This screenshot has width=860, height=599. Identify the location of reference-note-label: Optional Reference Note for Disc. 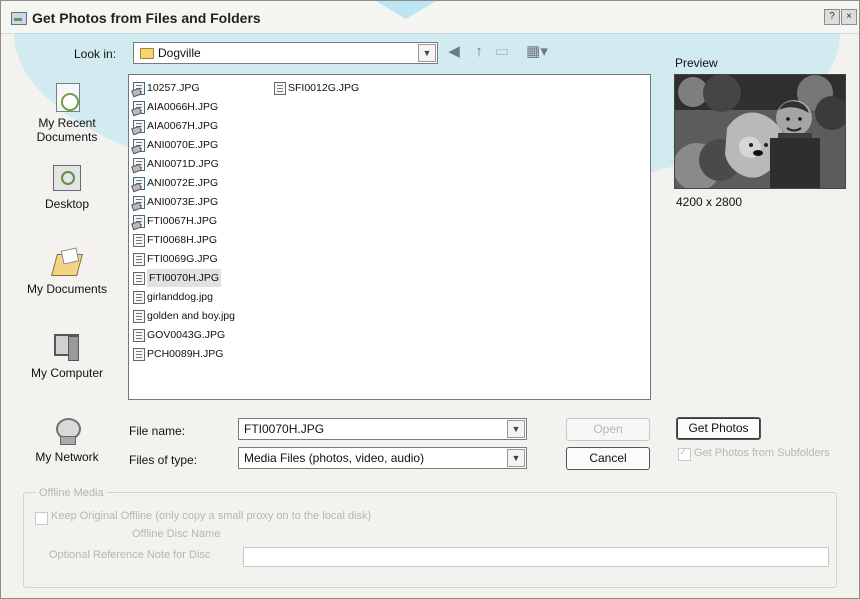
(130, 555).